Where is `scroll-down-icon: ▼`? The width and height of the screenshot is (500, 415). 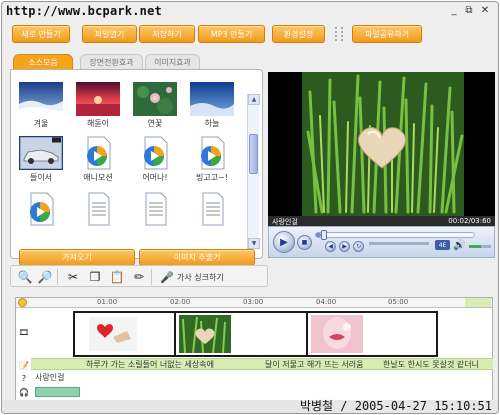
scroll-down-icon: ▼ is located at coordinates (254, 243).